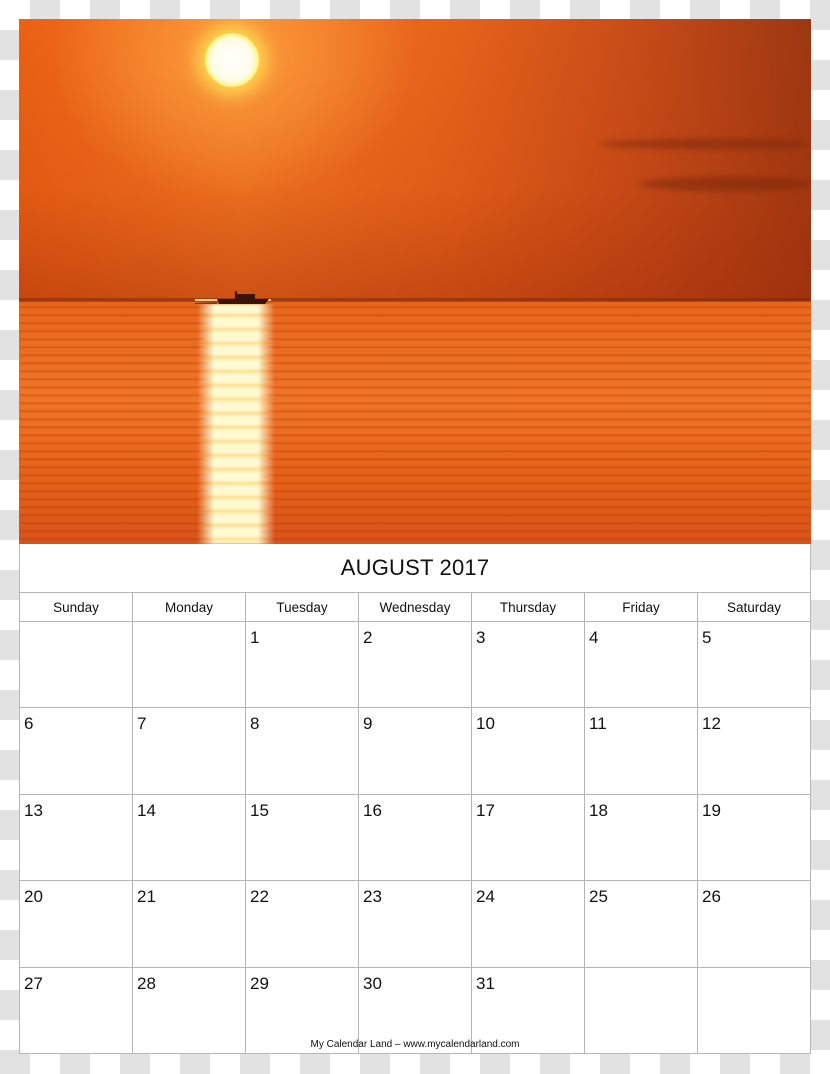 The image size is (830, 1074). What do you see at coordinates (641, 751) in the screenshot?
I see `day-cell: 11` at bounding box center [641, 751].